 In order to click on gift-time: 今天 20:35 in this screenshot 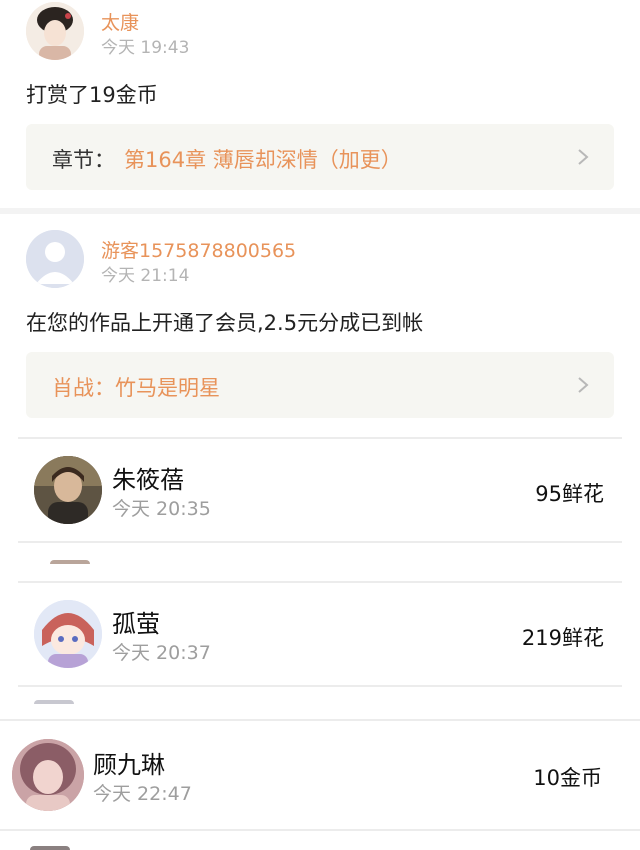, I will do `click(161, 509)`.